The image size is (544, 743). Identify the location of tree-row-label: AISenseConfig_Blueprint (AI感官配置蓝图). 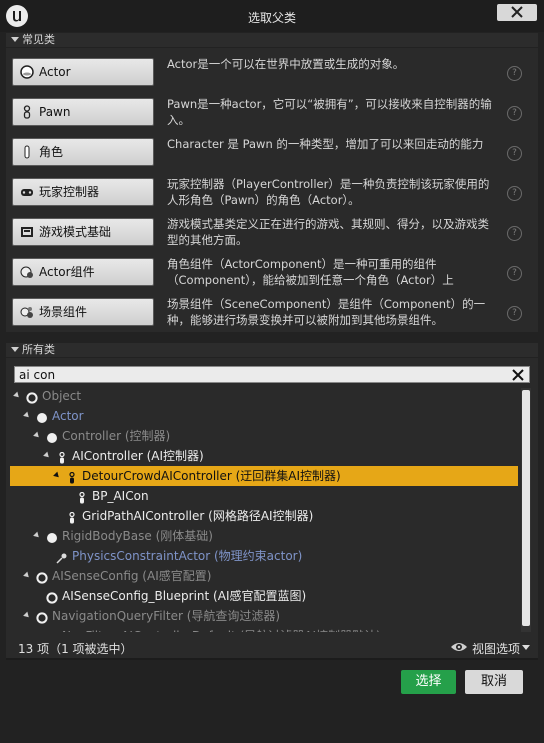
(184, 596).